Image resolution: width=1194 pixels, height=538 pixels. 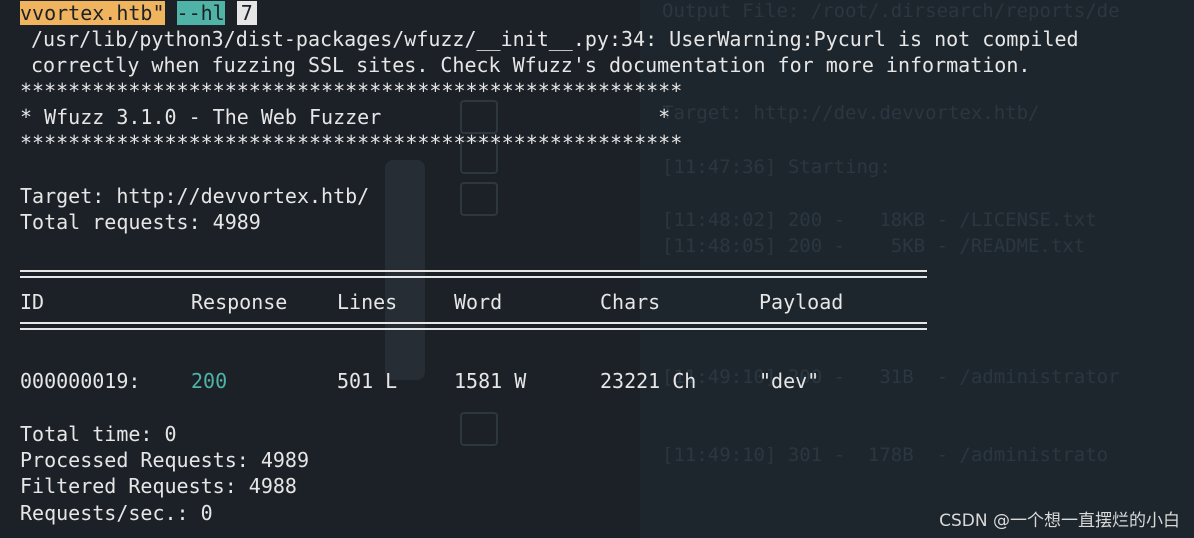 I want to click on header-response: Response, so click(x=239, y=302).